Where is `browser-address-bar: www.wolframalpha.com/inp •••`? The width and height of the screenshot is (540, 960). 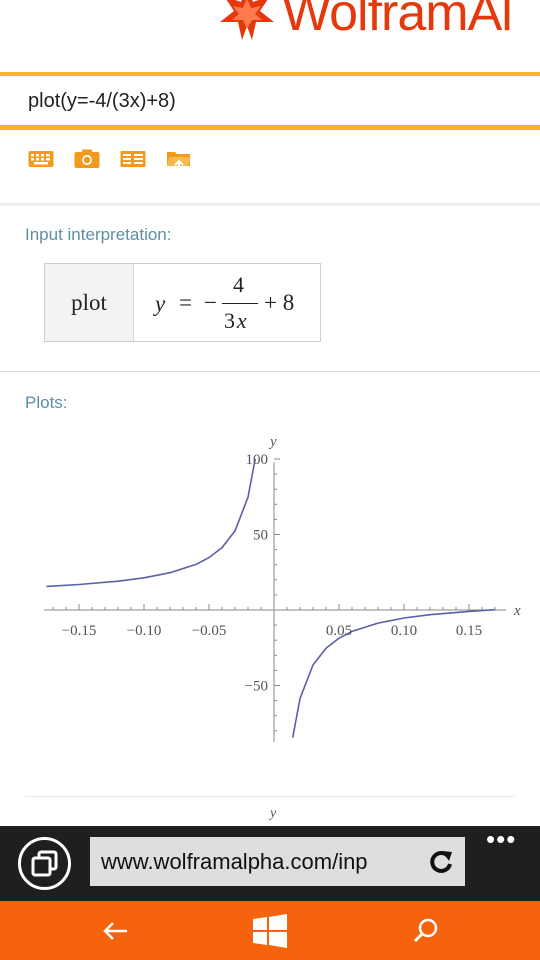 browser-address-bar: www.wolframalpha.com/inp ••• is located at coordinates (270, 863).